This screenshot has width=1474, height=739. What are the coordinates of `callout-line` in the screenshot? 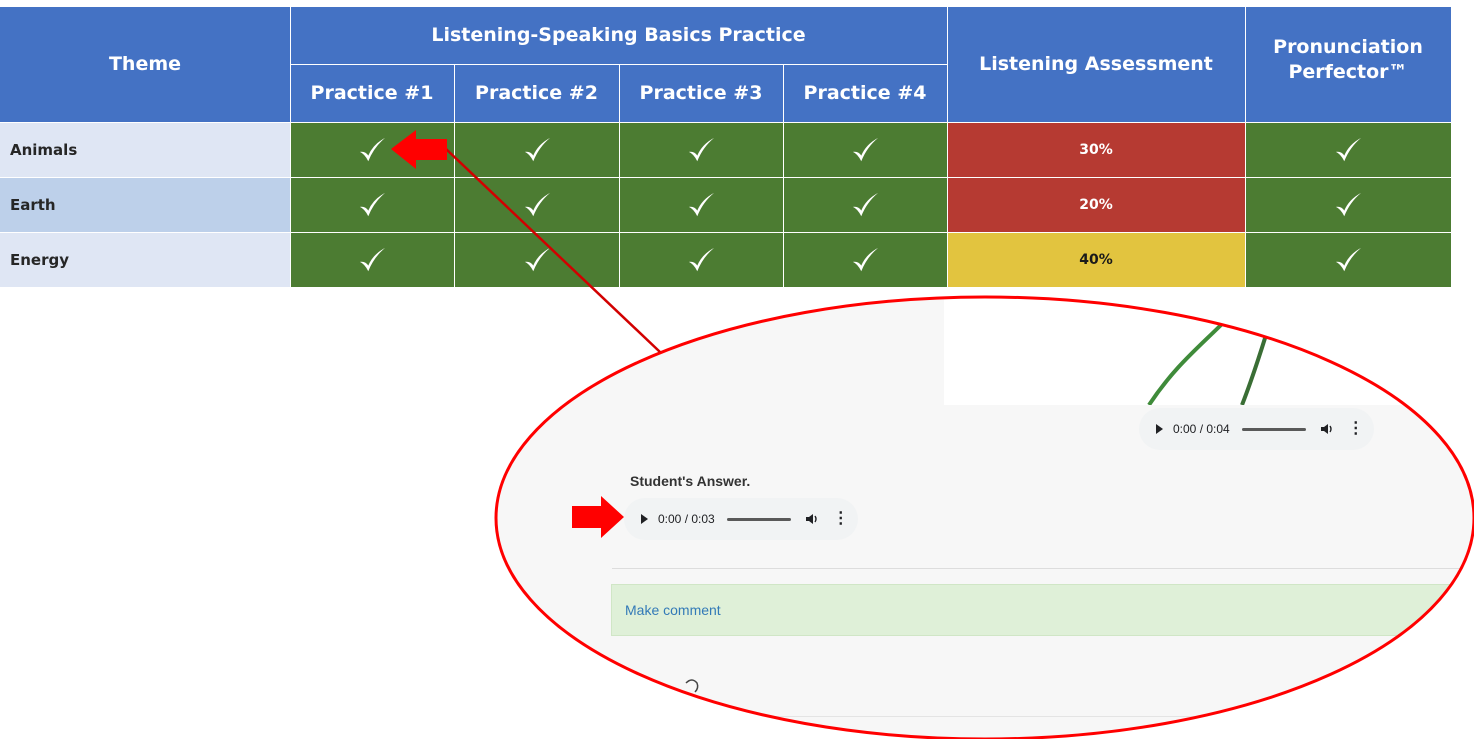 It's located at (553, 250).